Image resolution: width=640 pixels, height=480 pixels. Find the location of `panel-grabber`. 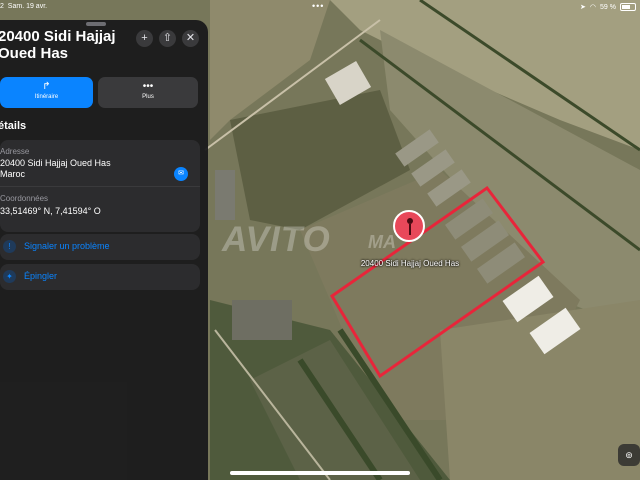

panel-grabber is located at coordinates (96, 24).